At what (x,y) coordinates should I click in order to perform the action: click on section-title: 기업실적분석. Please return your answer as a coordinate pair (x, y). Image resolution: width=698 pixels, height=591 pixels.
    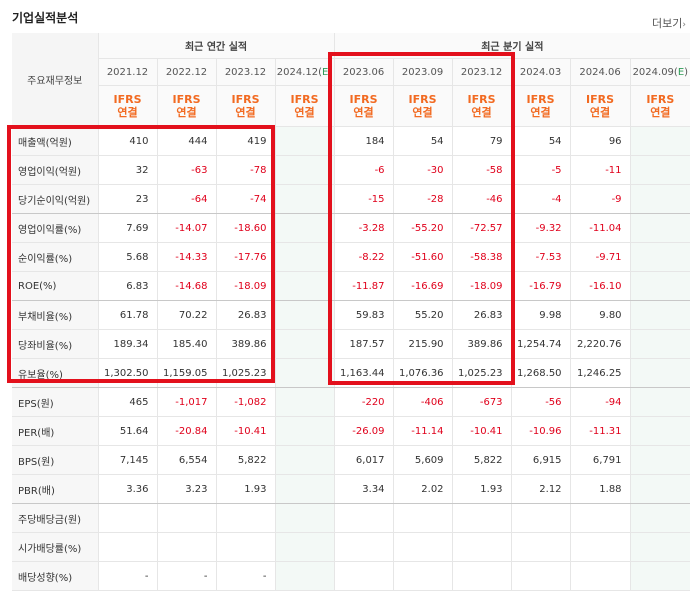
    Looking at the image, I should click on (45, 18).